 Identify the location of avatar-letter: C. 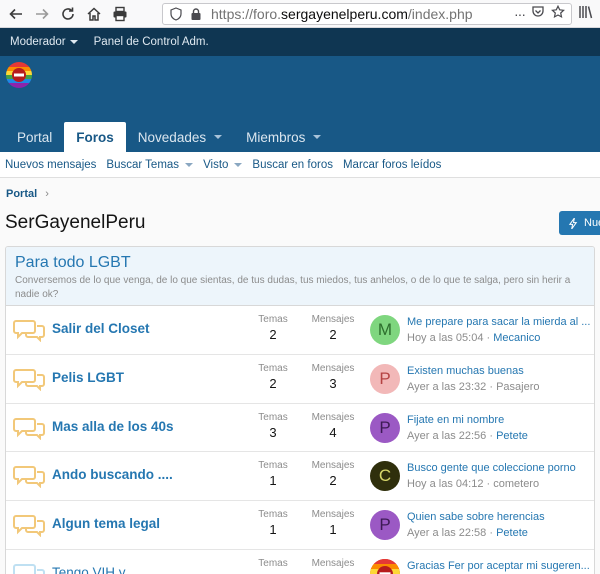
(385, 476).